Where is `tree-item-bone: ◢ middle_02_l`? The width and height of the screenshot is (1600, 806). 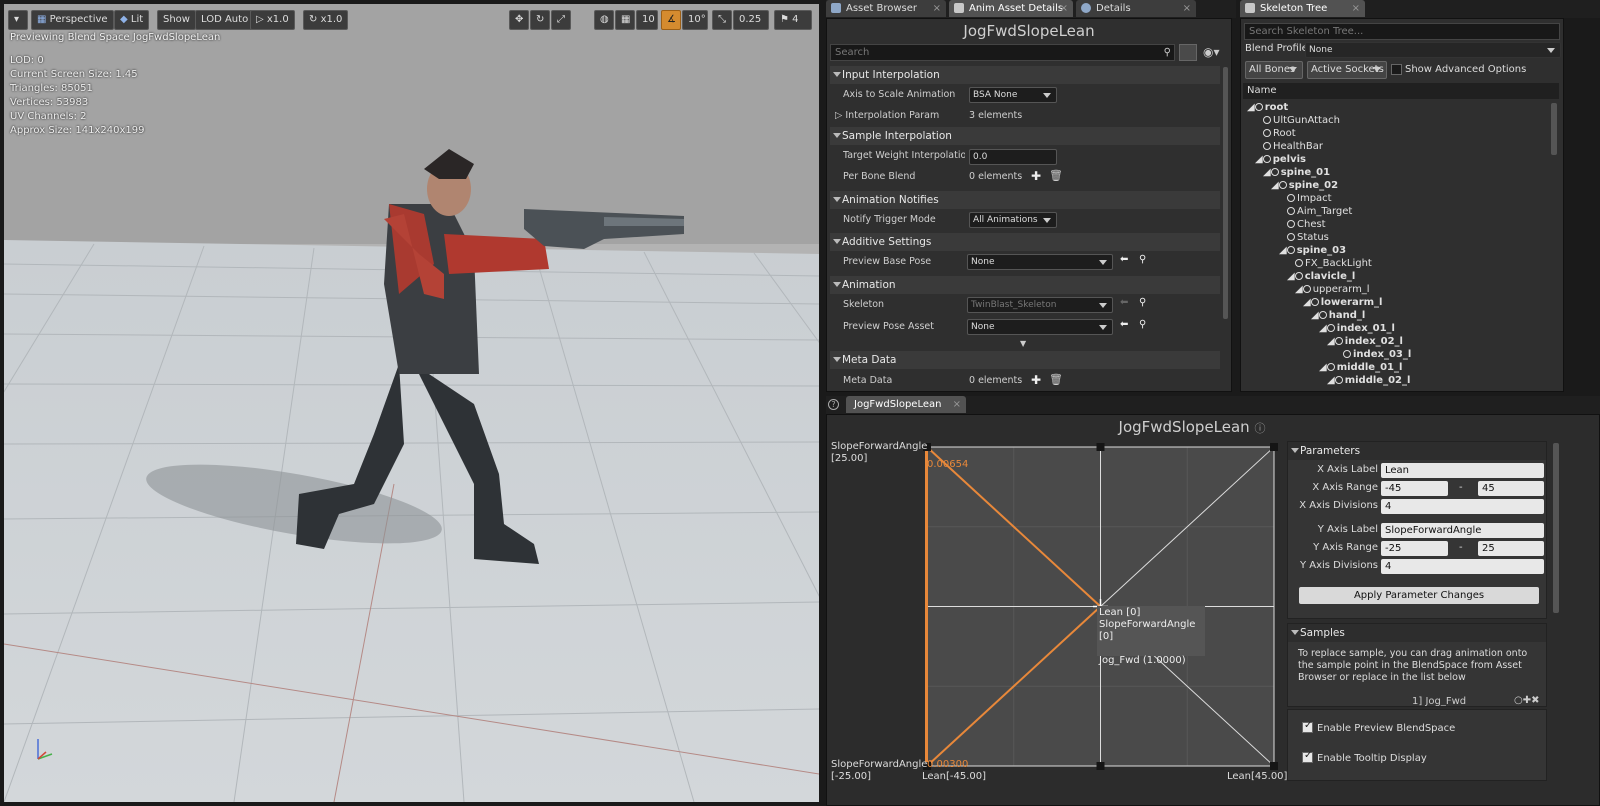 tree-item-bone: ◢ middle_02_l is located at coordinates (1368, 380).